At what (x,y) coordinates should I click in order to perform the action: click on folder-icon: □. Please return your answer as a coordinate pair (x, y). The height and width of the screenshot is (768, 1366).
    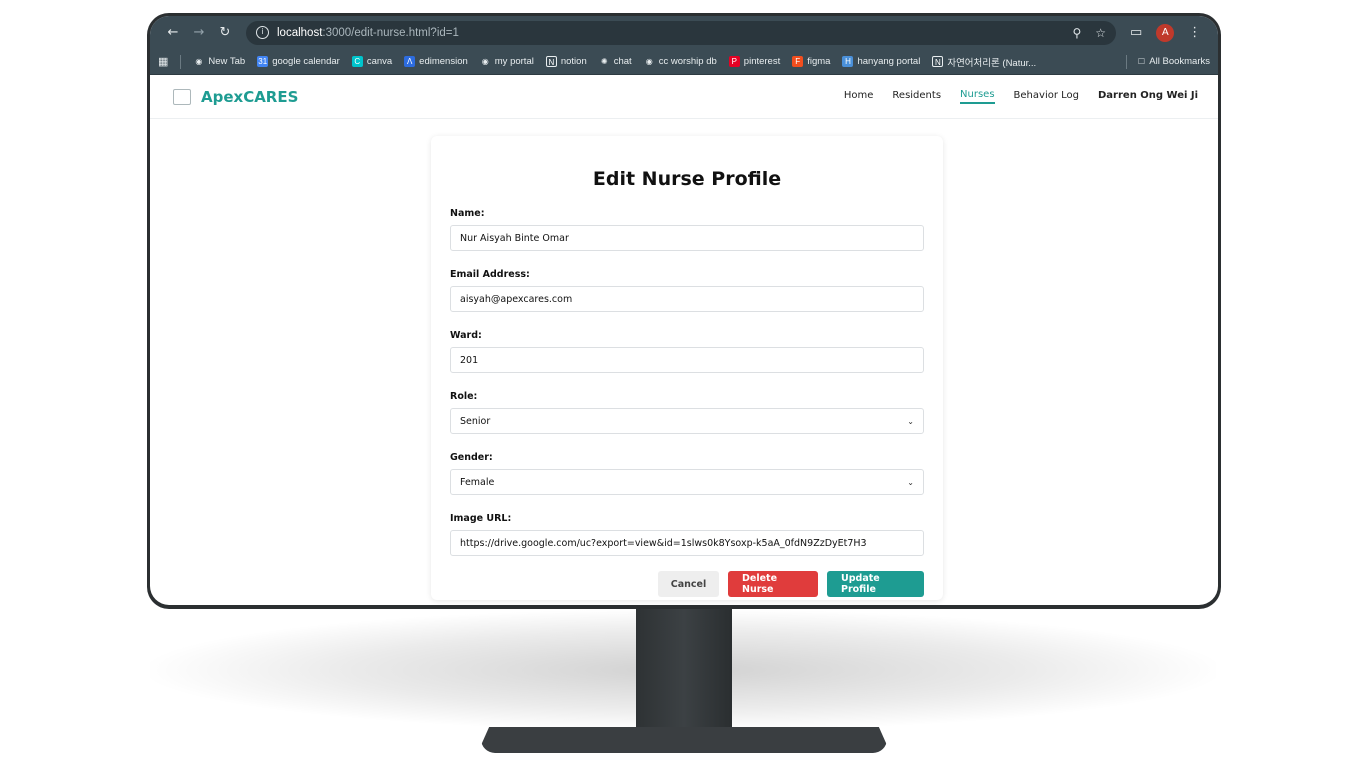
    Looking at the image, I should click on (1141, 61).